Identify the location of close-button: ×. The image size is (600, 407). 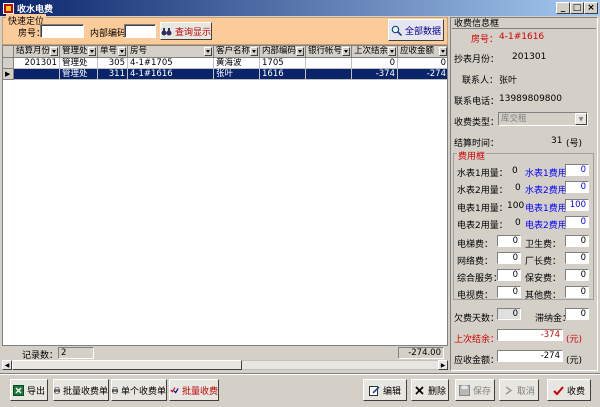
(591, 8).